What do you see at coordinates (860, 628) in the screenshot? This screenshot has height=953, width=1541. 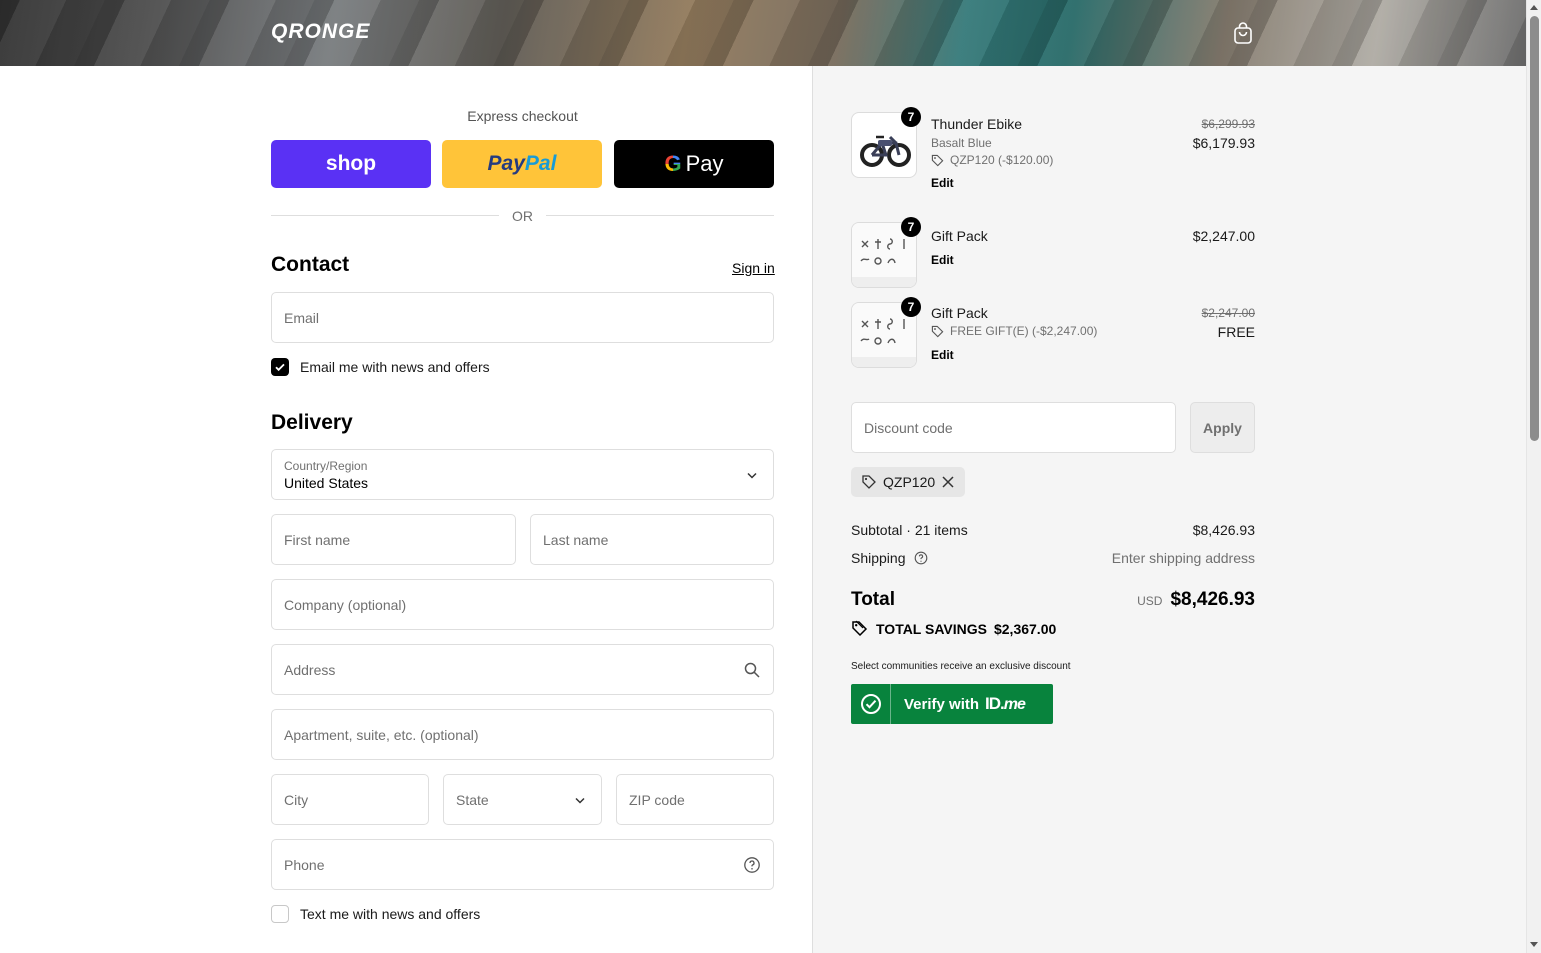 I see `savings-tag-icon` at bounding box center [860, 628].